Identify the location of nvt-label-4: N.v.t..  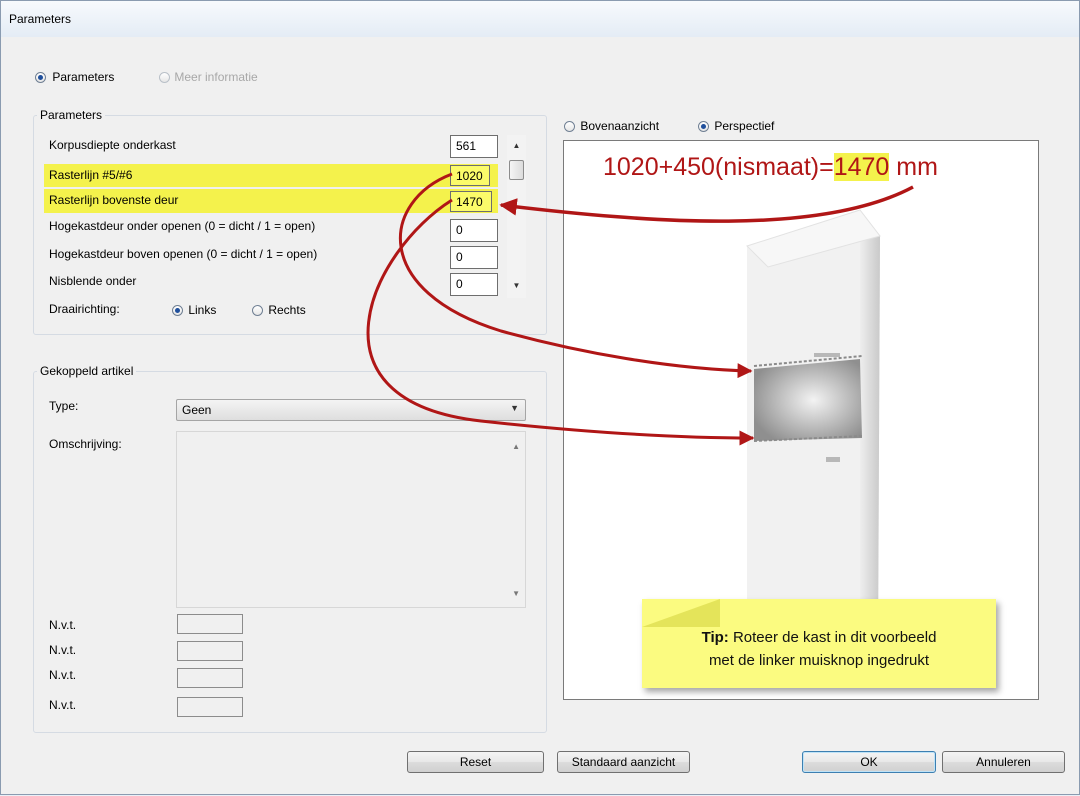
(63, 705).